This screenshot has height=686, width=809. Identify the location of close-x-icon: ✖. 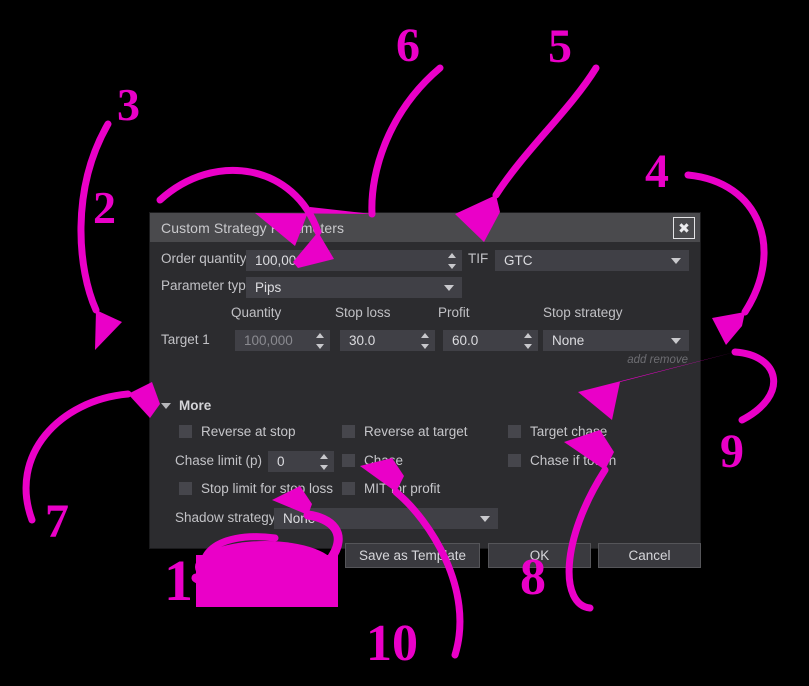
(684, 228).